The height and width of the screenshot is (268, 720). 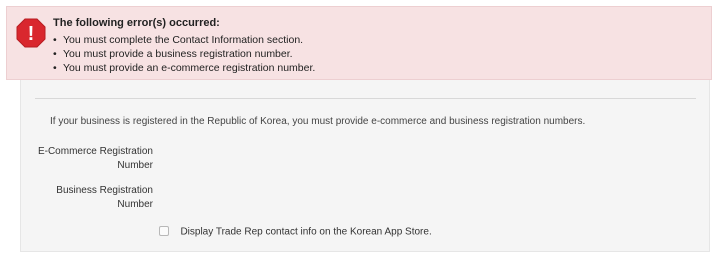 I want to click on ecommerce-registration-label: E-Commerce Registration Number, so click(x=87, y=159).